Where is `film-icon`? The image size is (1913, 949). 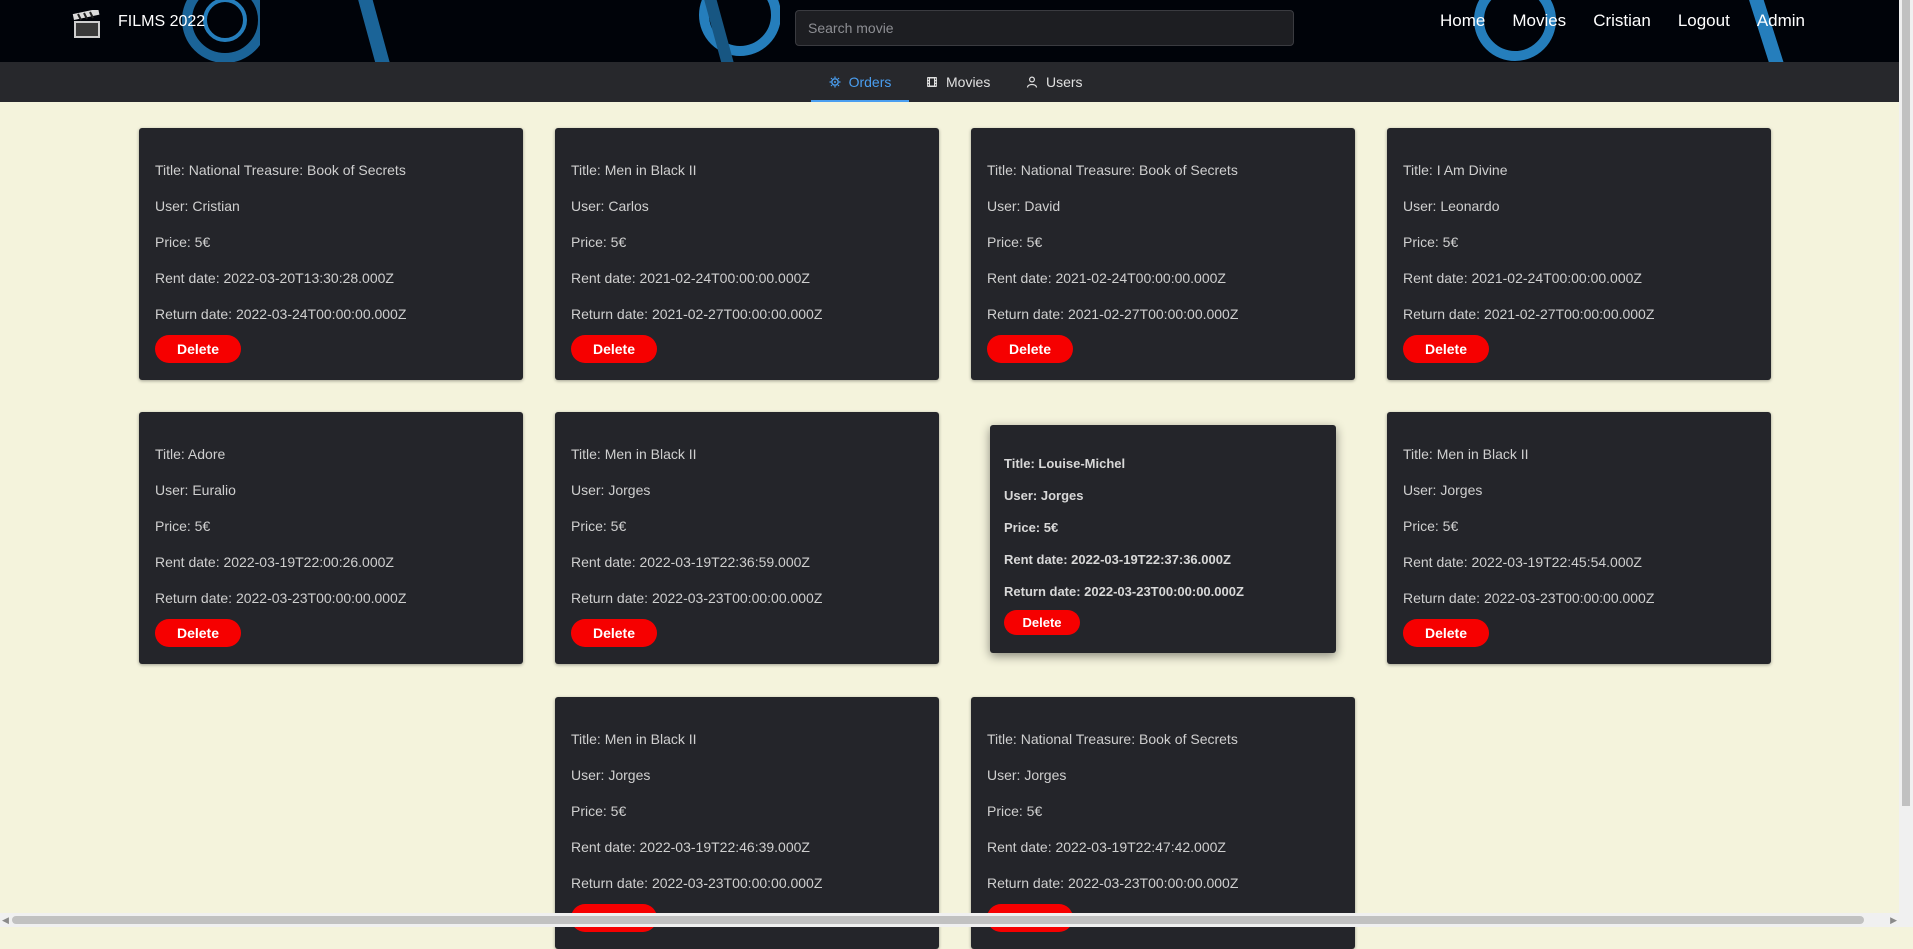 film-icon is located at coordinates (932, 82).